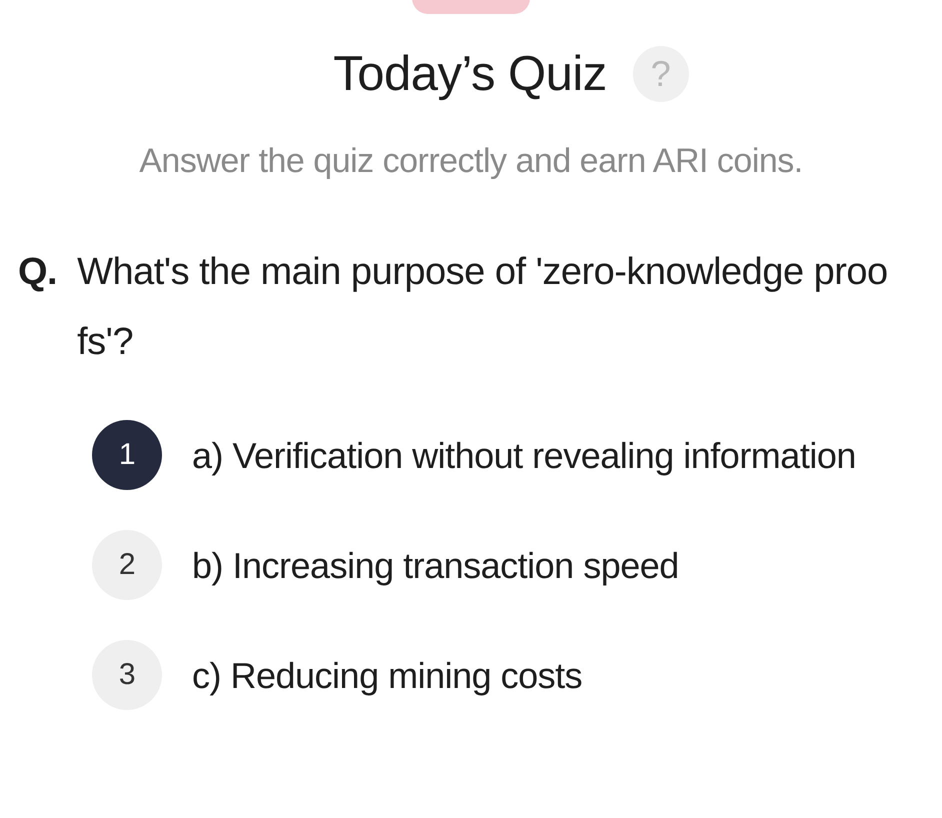 This screenshot has height=818, width=942. What do you see at coordinates (483, 307) in the screenshot?
I see `question-text: What's the main purpose of 'zero-knowledge proofs'?` at bounding box center [483, 307].